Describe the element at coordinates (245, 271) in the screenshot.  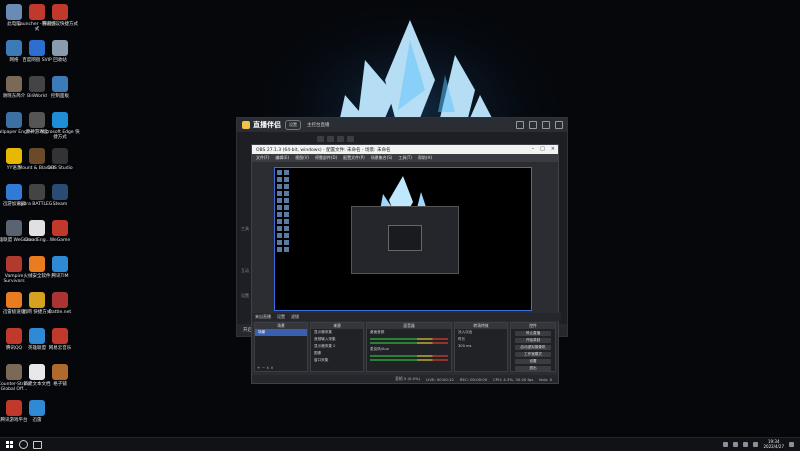
I see `side-label-interact: 互动` at that location.